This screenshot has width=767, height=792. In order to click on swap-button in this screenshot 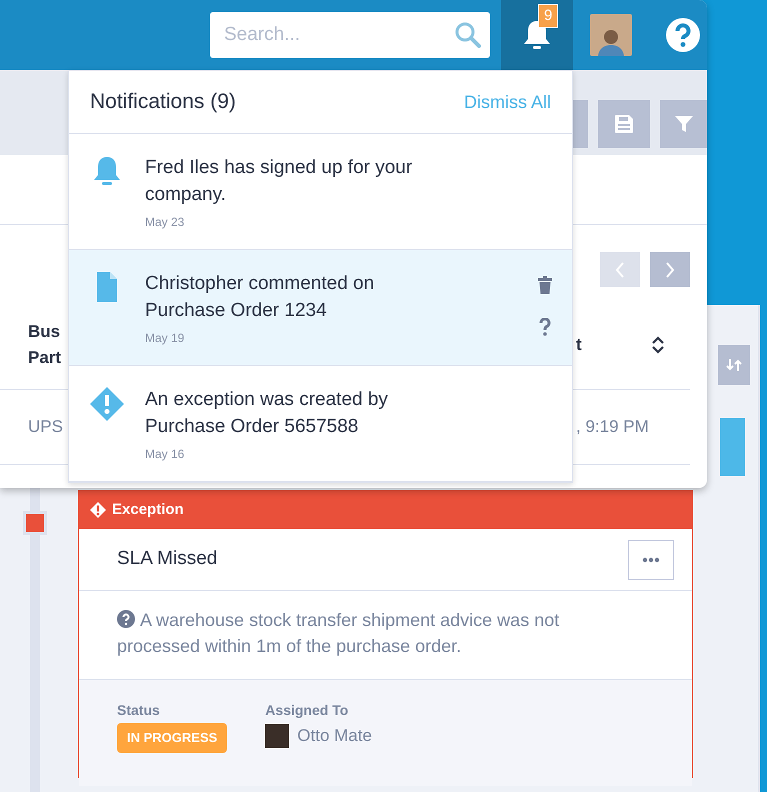, I will do `click(734, 365)`.